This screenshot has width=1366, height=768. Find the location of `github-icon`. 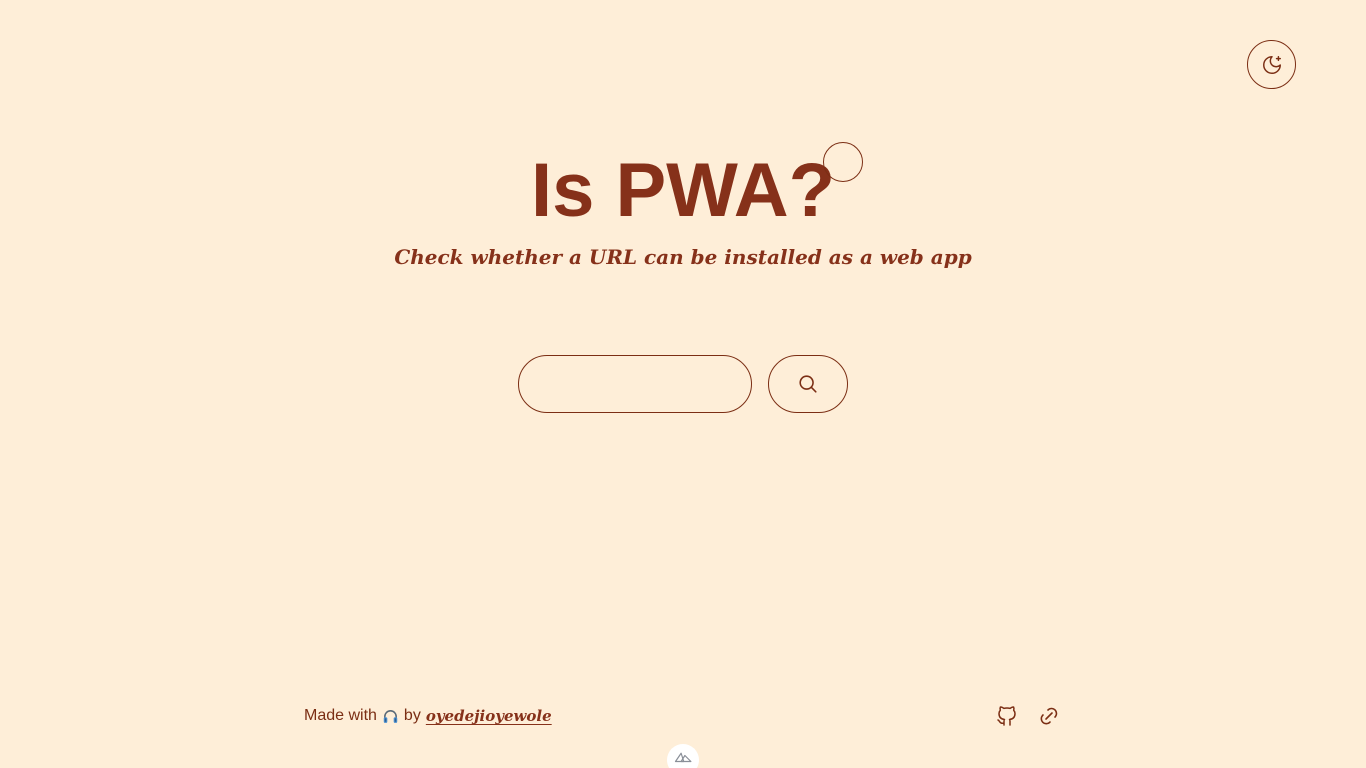

github-icon is located at coordinates (1006, 716).